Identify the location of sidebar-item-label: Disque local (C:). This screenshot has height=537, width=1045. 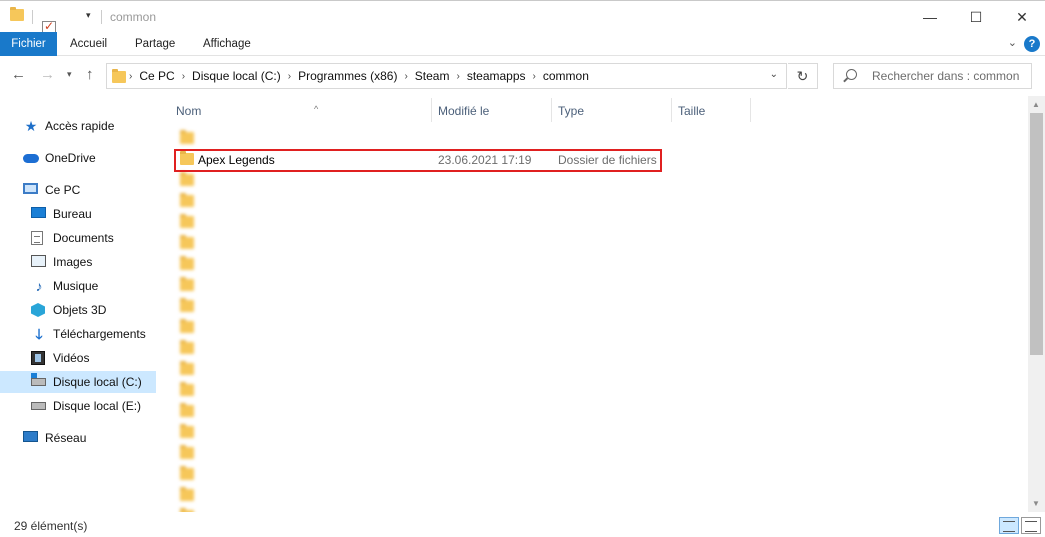
(97, 382).